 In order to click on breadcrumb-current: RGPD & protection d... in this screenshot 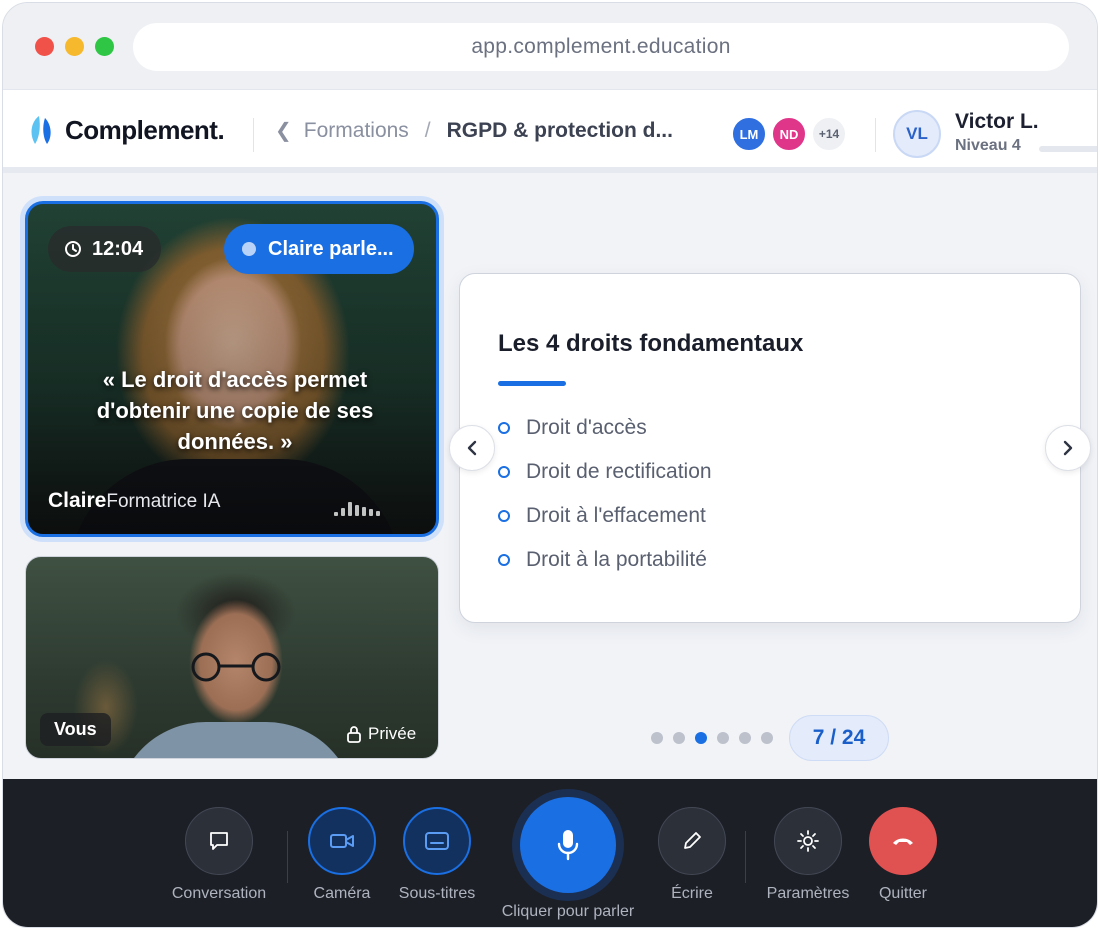, I will do `click(559, 130)`.